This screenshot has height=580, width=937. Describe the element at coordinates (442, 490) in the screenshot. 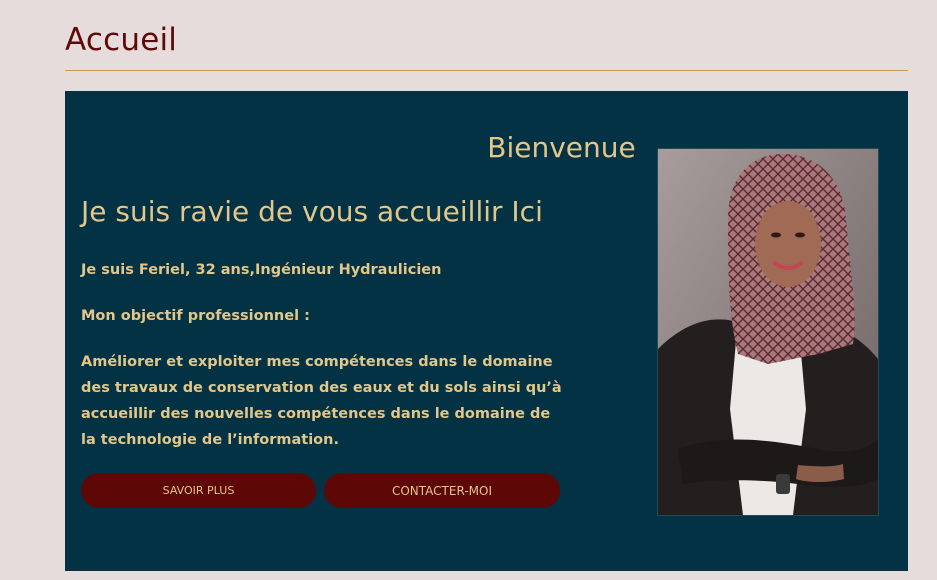

I see `contact-button: CONTACTER-MOI` at that location.